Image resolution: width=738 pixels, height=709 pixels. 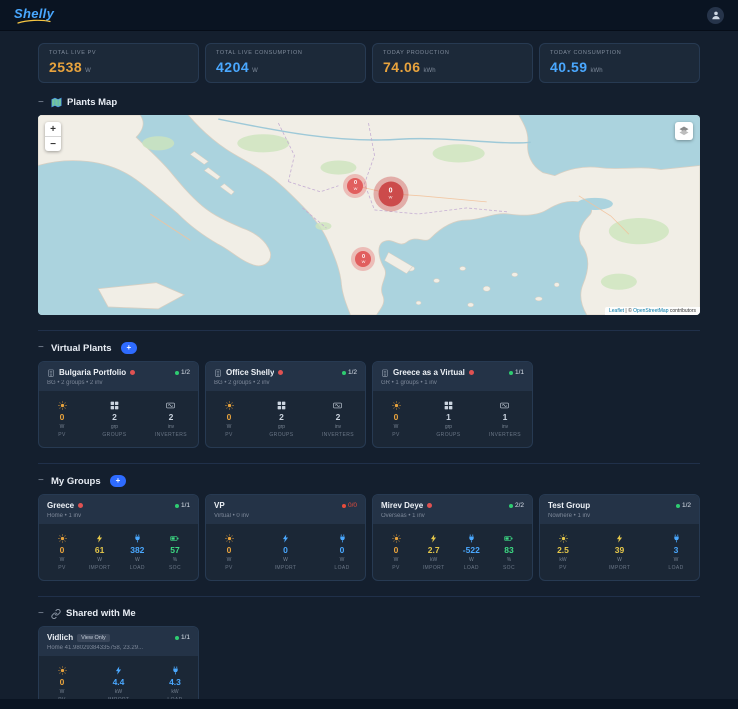 I want to click on stat-item: 2.7 kW IMPORT, so click(x=434, y=552).